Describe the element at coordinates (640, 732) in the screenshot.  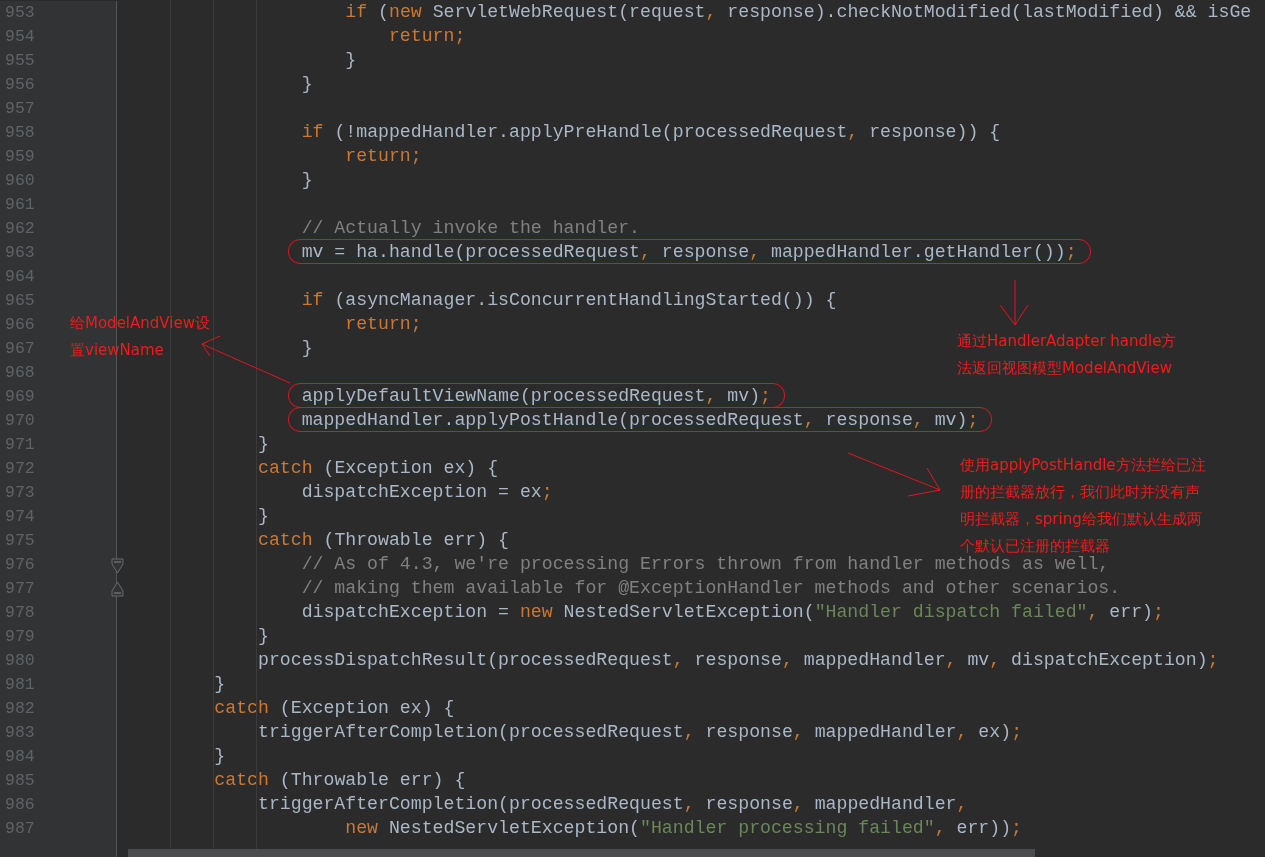
I see `code-line: triggerAfterCompletion(processedRequest, response, mappedHandler, ex);` at that location.